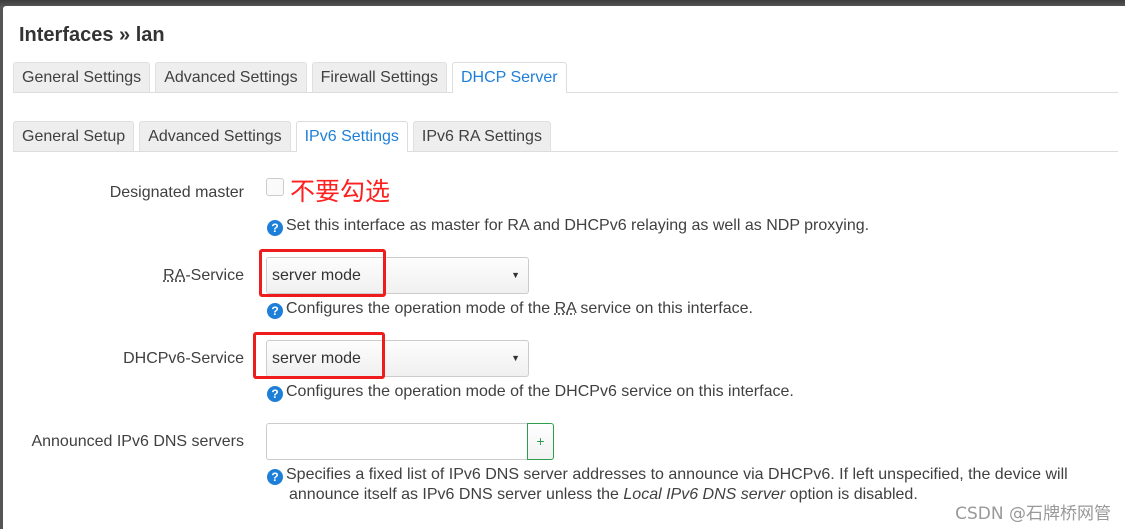  What do you see at coordinates (351, 136) in the screenshot?
I see `subtab-ipv6-settings: IPv6 Settings` at bounding box center [351, 136].